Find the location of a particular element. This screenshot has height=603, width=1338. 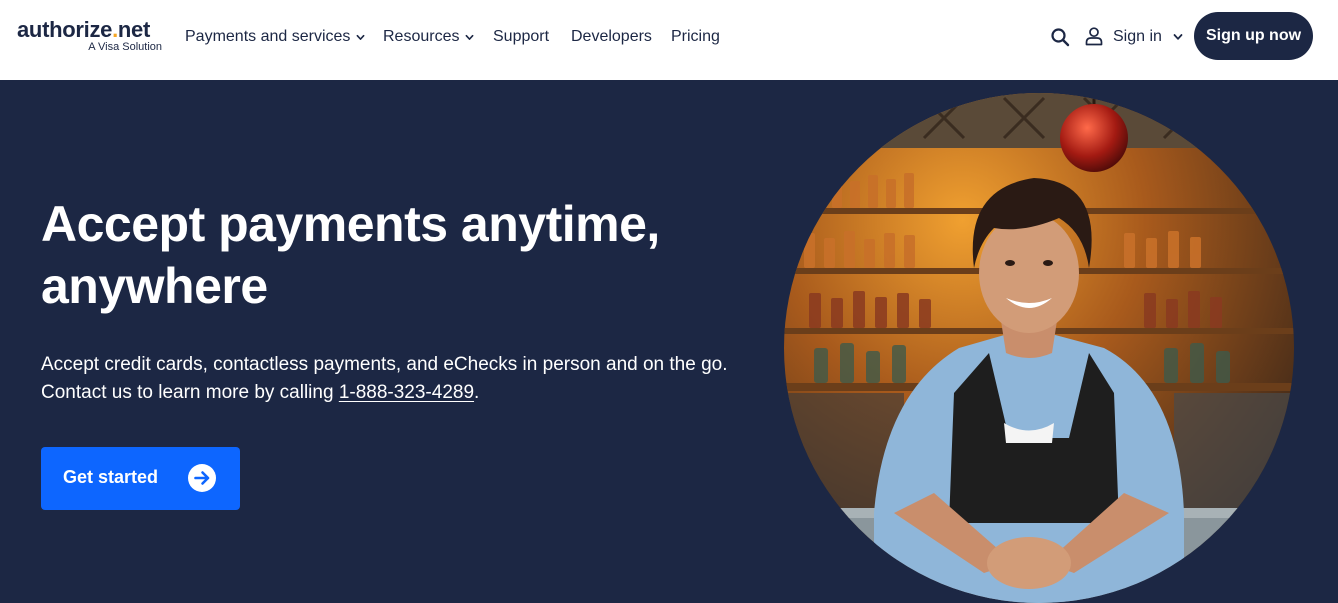

hero-headline: Accept payments anytime, anywhere is located at coordinates (401, 255).